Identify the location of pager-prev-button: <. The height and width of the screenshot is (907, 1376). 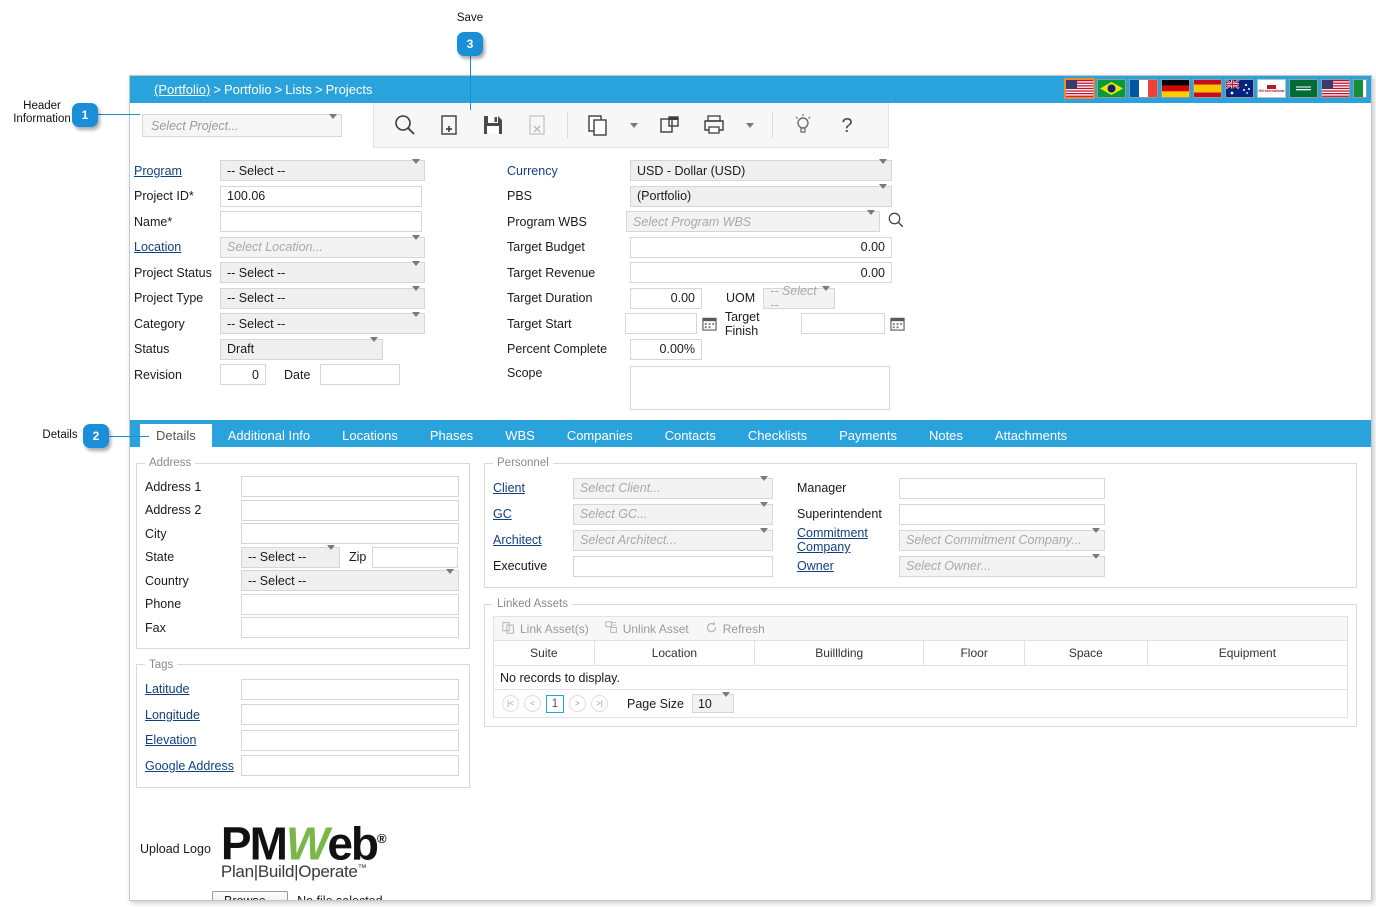
(532, 703).